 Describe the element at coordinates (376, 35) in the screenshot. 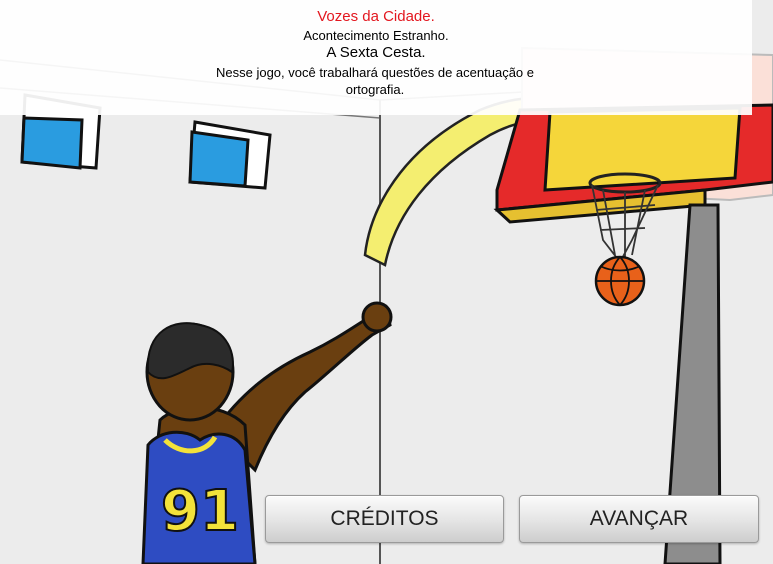

I see `game-subtitle: Acontecimento Estranho.` at that location.